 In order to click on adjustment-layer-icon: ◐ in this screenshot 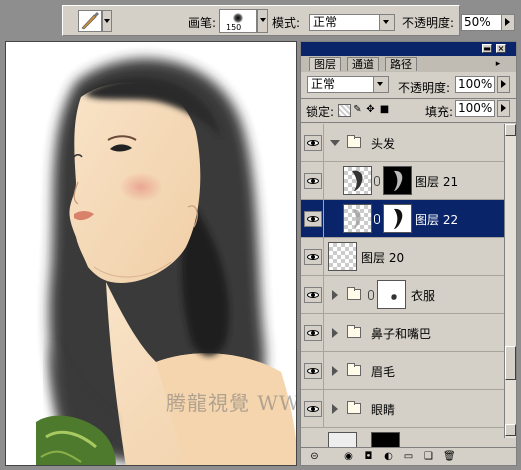, I will do `click(388, 456)`.